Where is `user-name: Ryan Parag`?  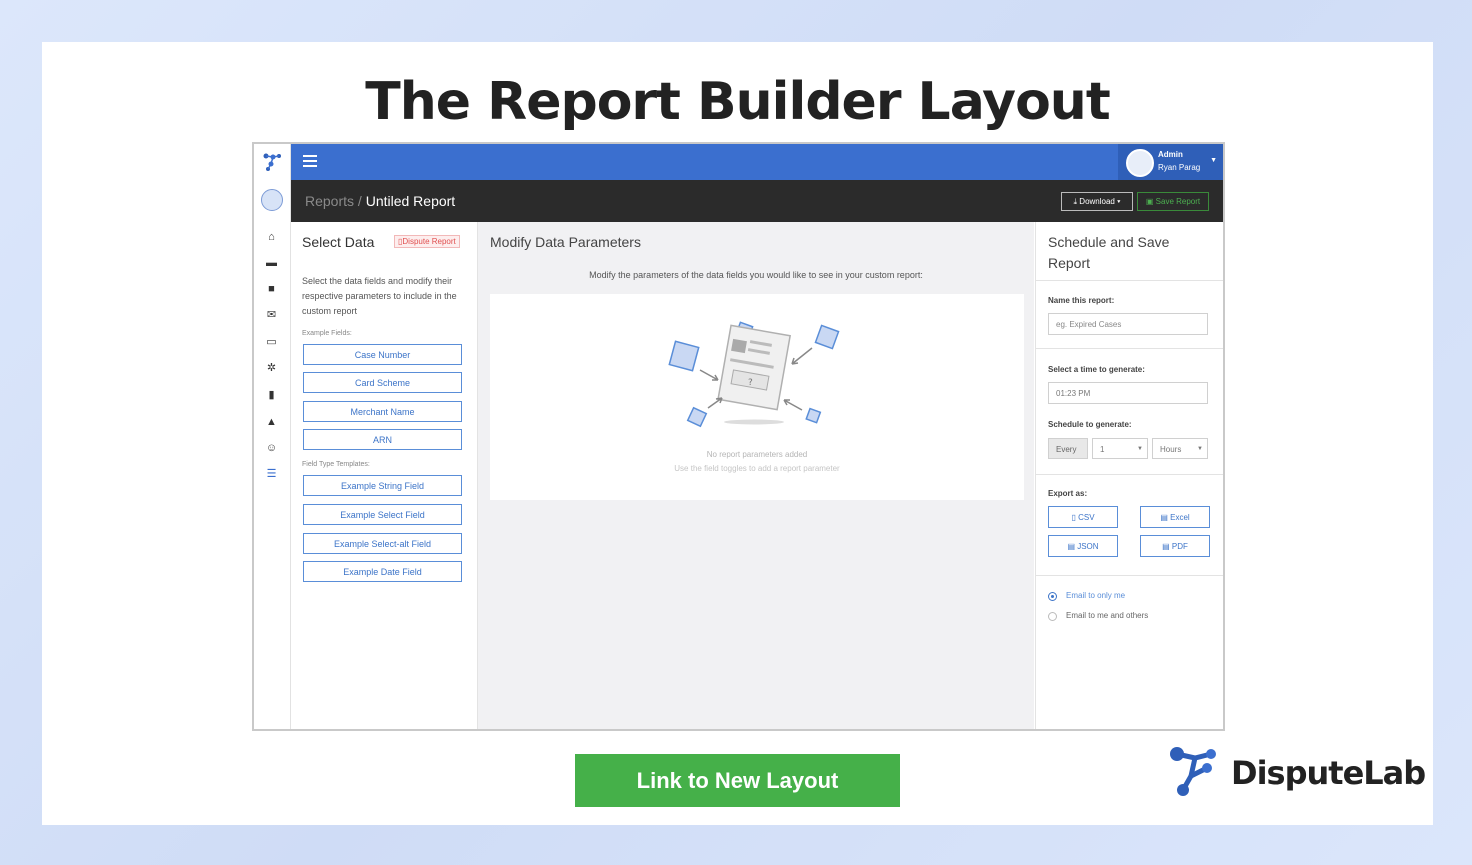 user-name: Ryan Parag is located at coordinates (1179, 167).